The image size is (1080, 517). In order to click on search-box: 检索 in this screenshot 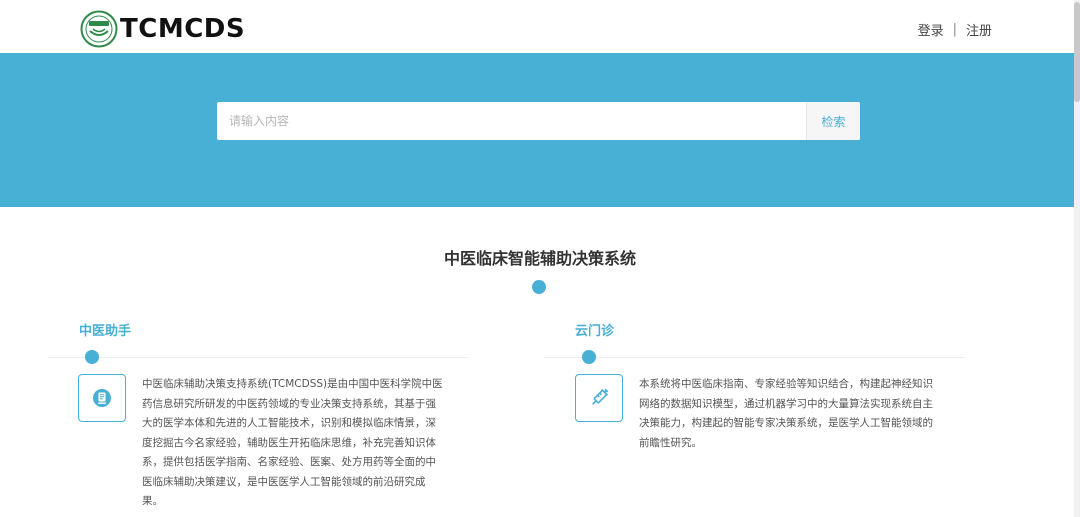, I will do `click(538, 121)`.